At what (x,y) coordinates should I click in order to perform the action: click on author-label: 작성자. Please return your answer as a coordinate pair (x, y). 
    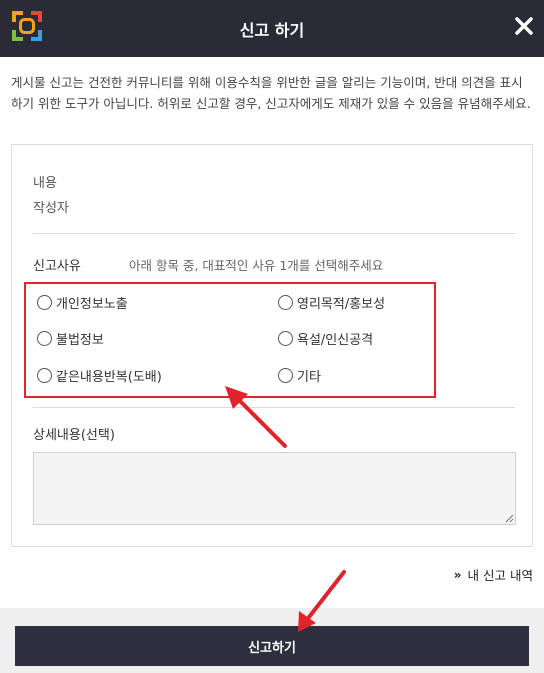
    Looking at the image, I should click on (51, 208).